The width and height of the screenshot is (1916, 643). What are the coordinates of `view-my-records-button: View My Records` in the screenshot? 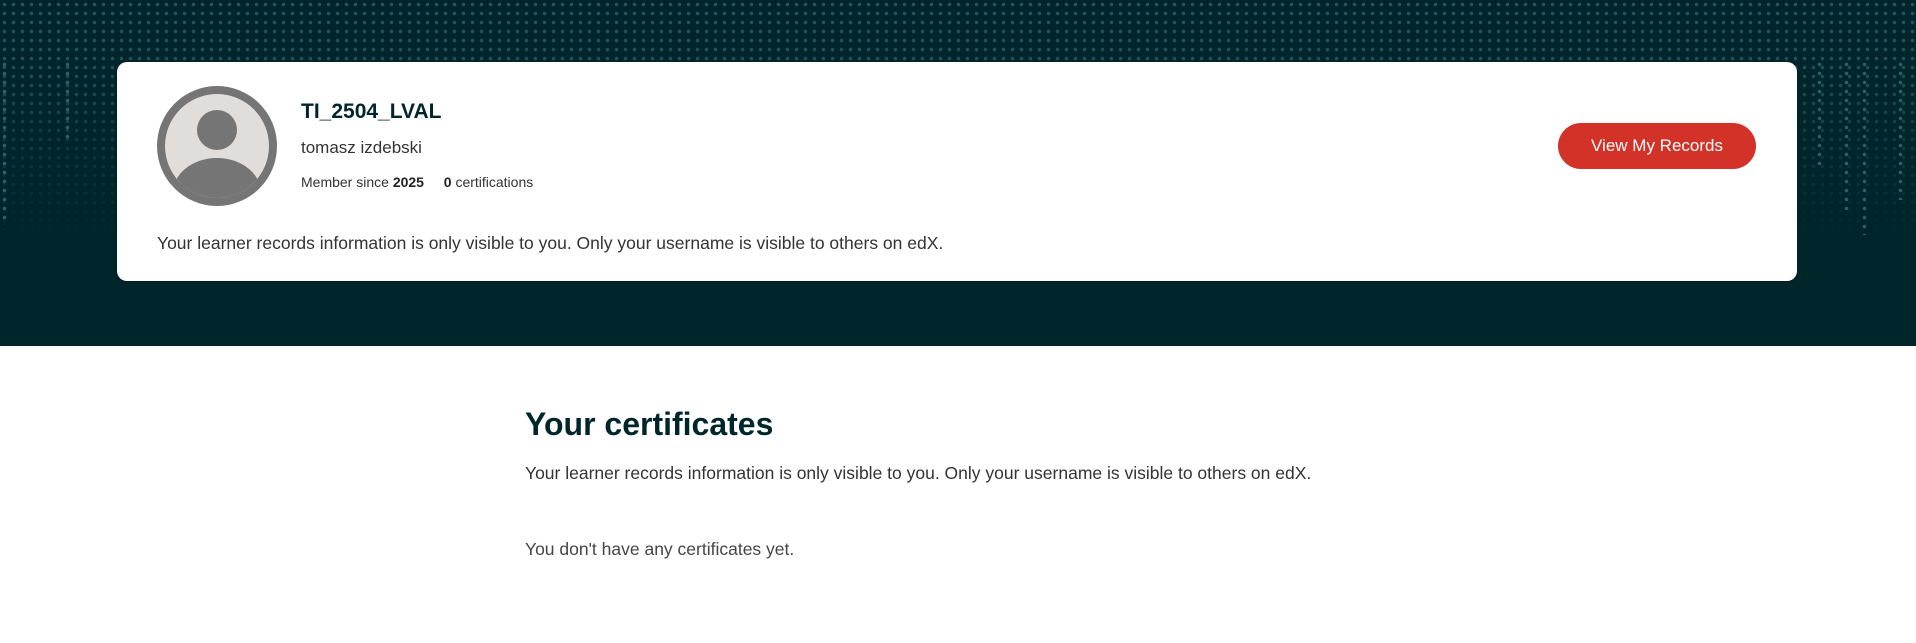 It's located at (1657, 146).